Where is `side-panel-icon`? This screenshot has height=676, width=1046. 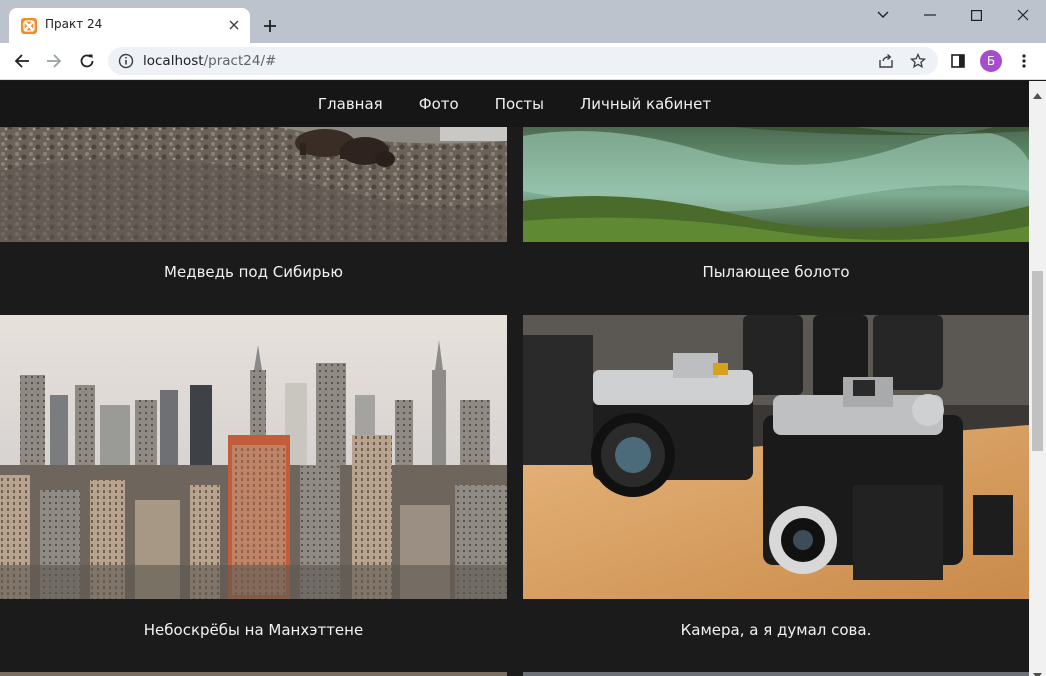 side-panel-icon is located at coordinates (958, 61).